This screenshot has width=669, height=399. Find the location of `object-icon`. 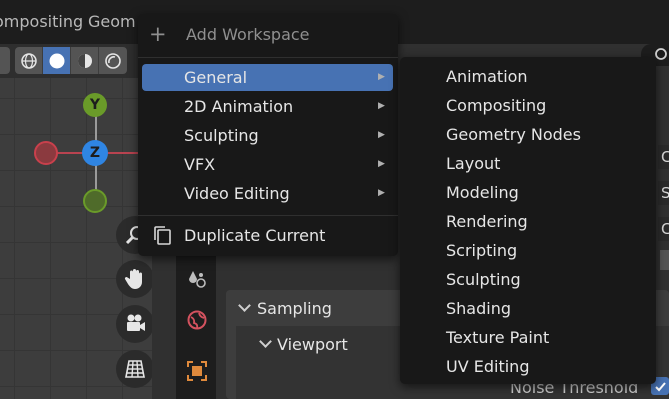

object-icon is located at coordinates (197, 371).